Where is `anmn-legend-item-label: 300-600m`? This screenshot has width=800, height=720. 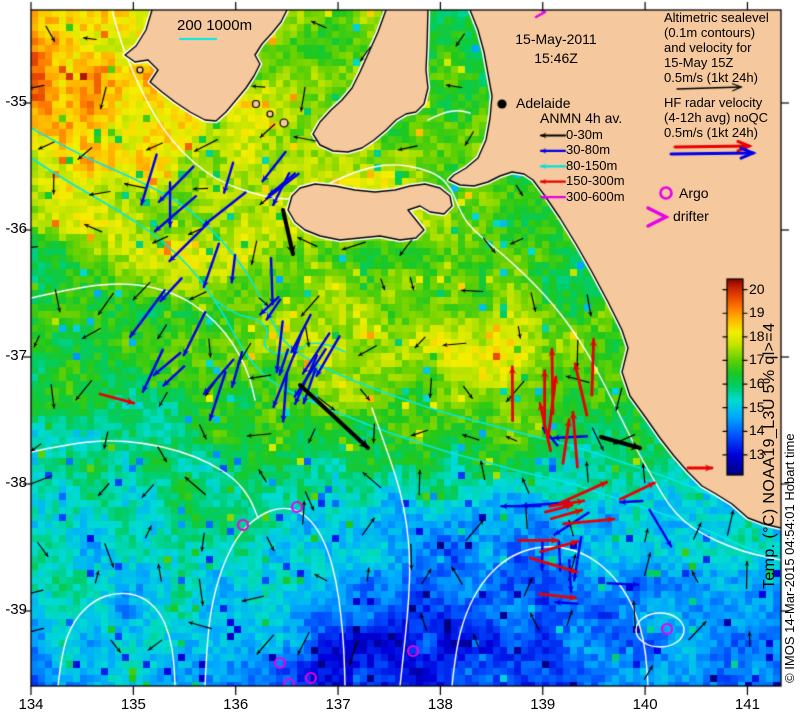
anmn-legend-item-label: 300-600m is located at coordinates (595, 196).